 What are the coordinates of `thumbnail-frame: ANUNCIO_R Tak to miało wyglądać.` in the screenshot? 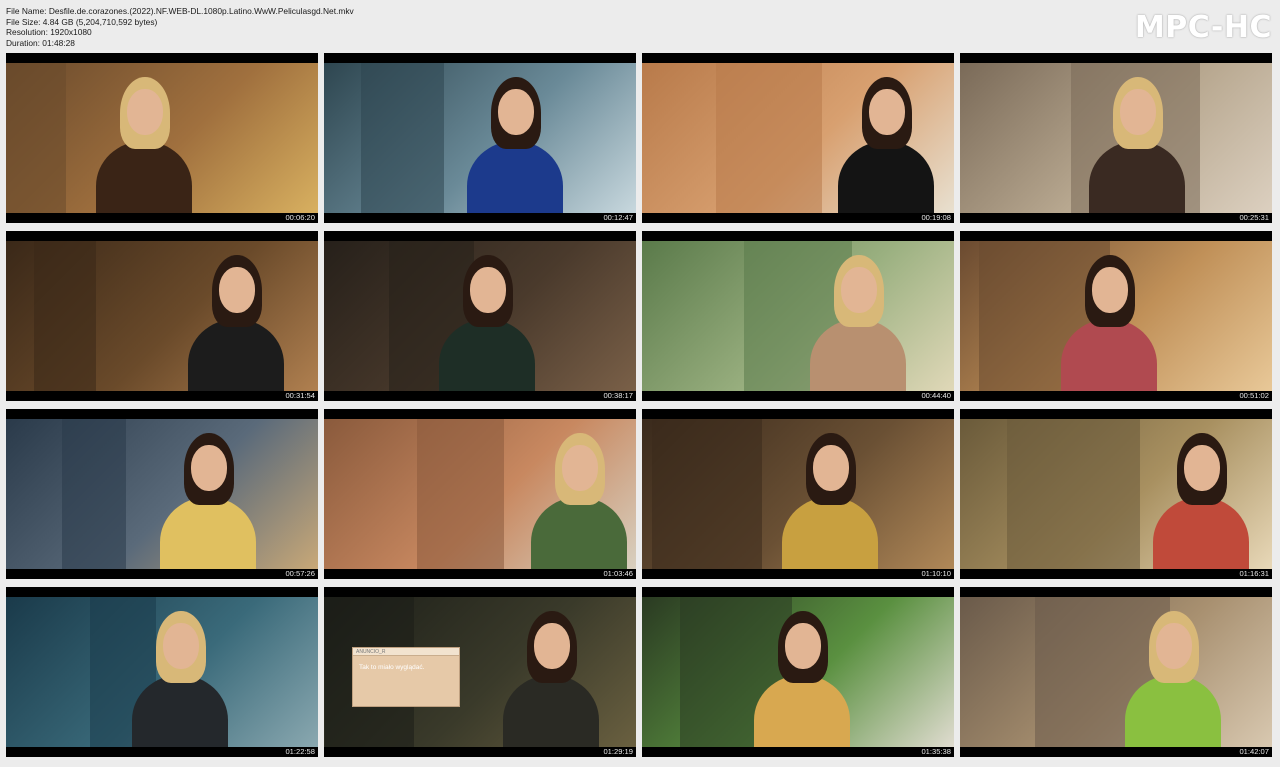 It's located at (480, 672).